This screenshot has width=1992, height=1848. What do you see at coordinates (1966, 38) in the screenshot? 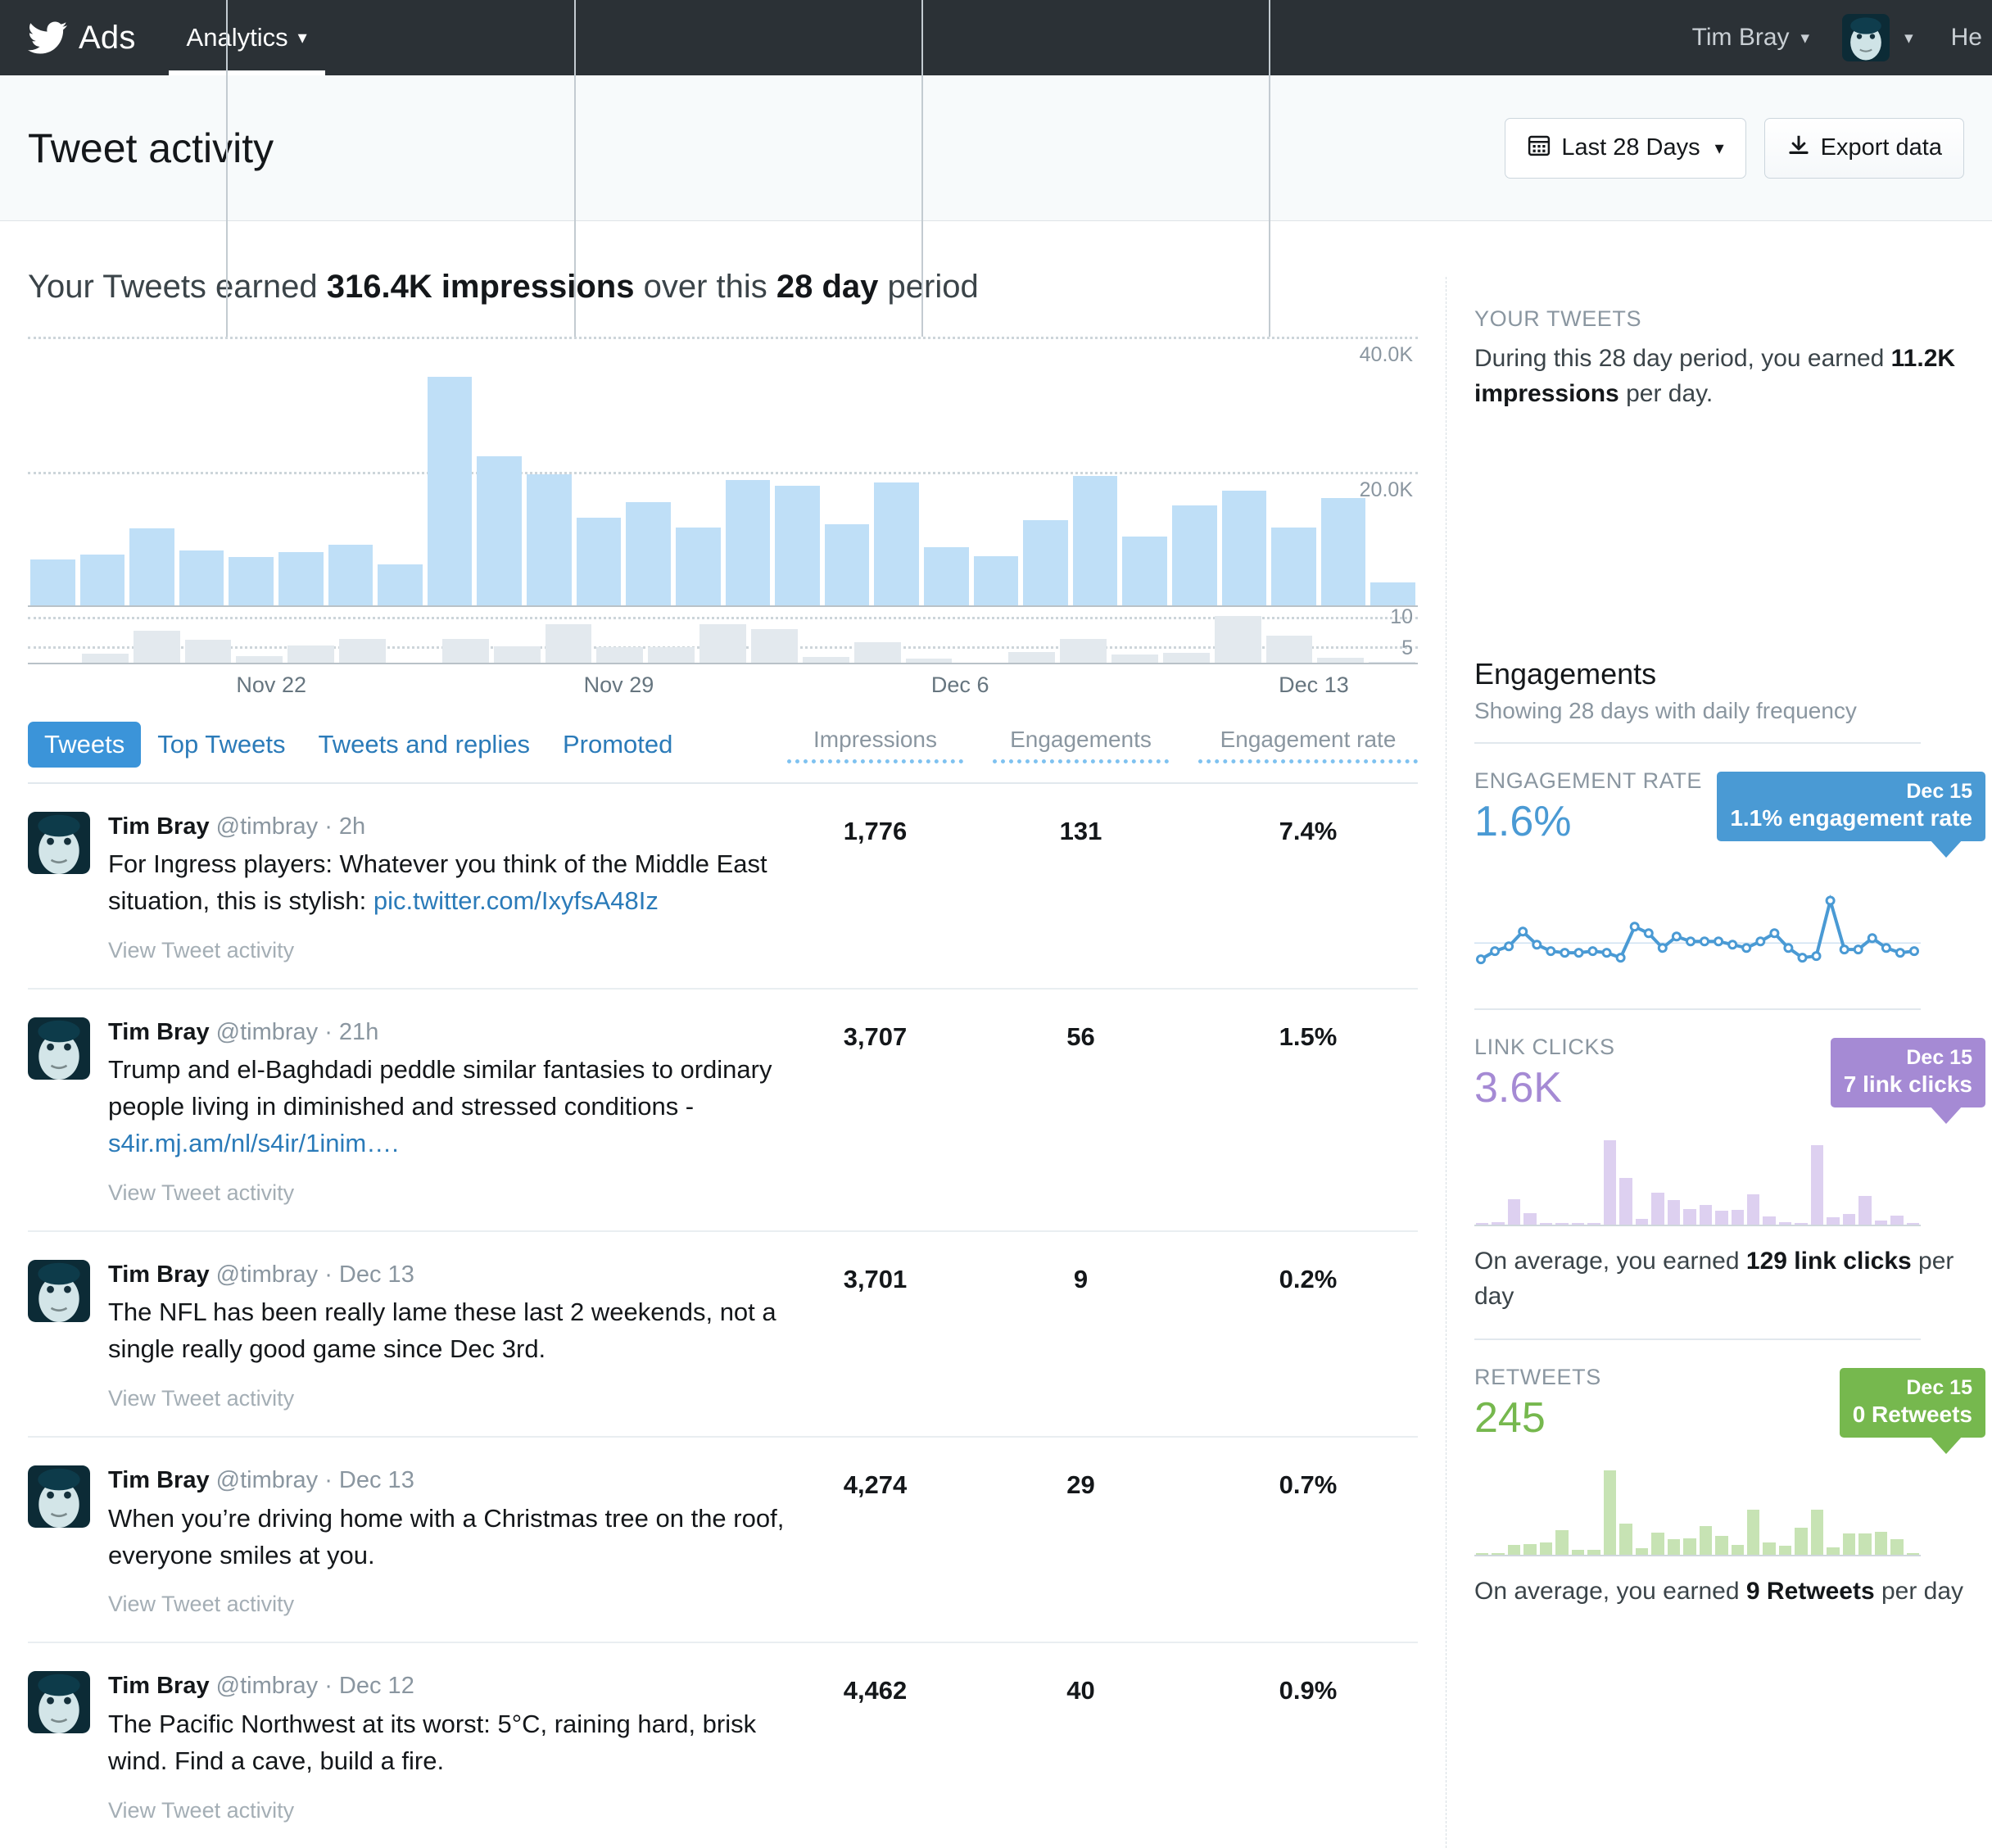
I see `help-menu: He` at bounding box center [1966, 38].